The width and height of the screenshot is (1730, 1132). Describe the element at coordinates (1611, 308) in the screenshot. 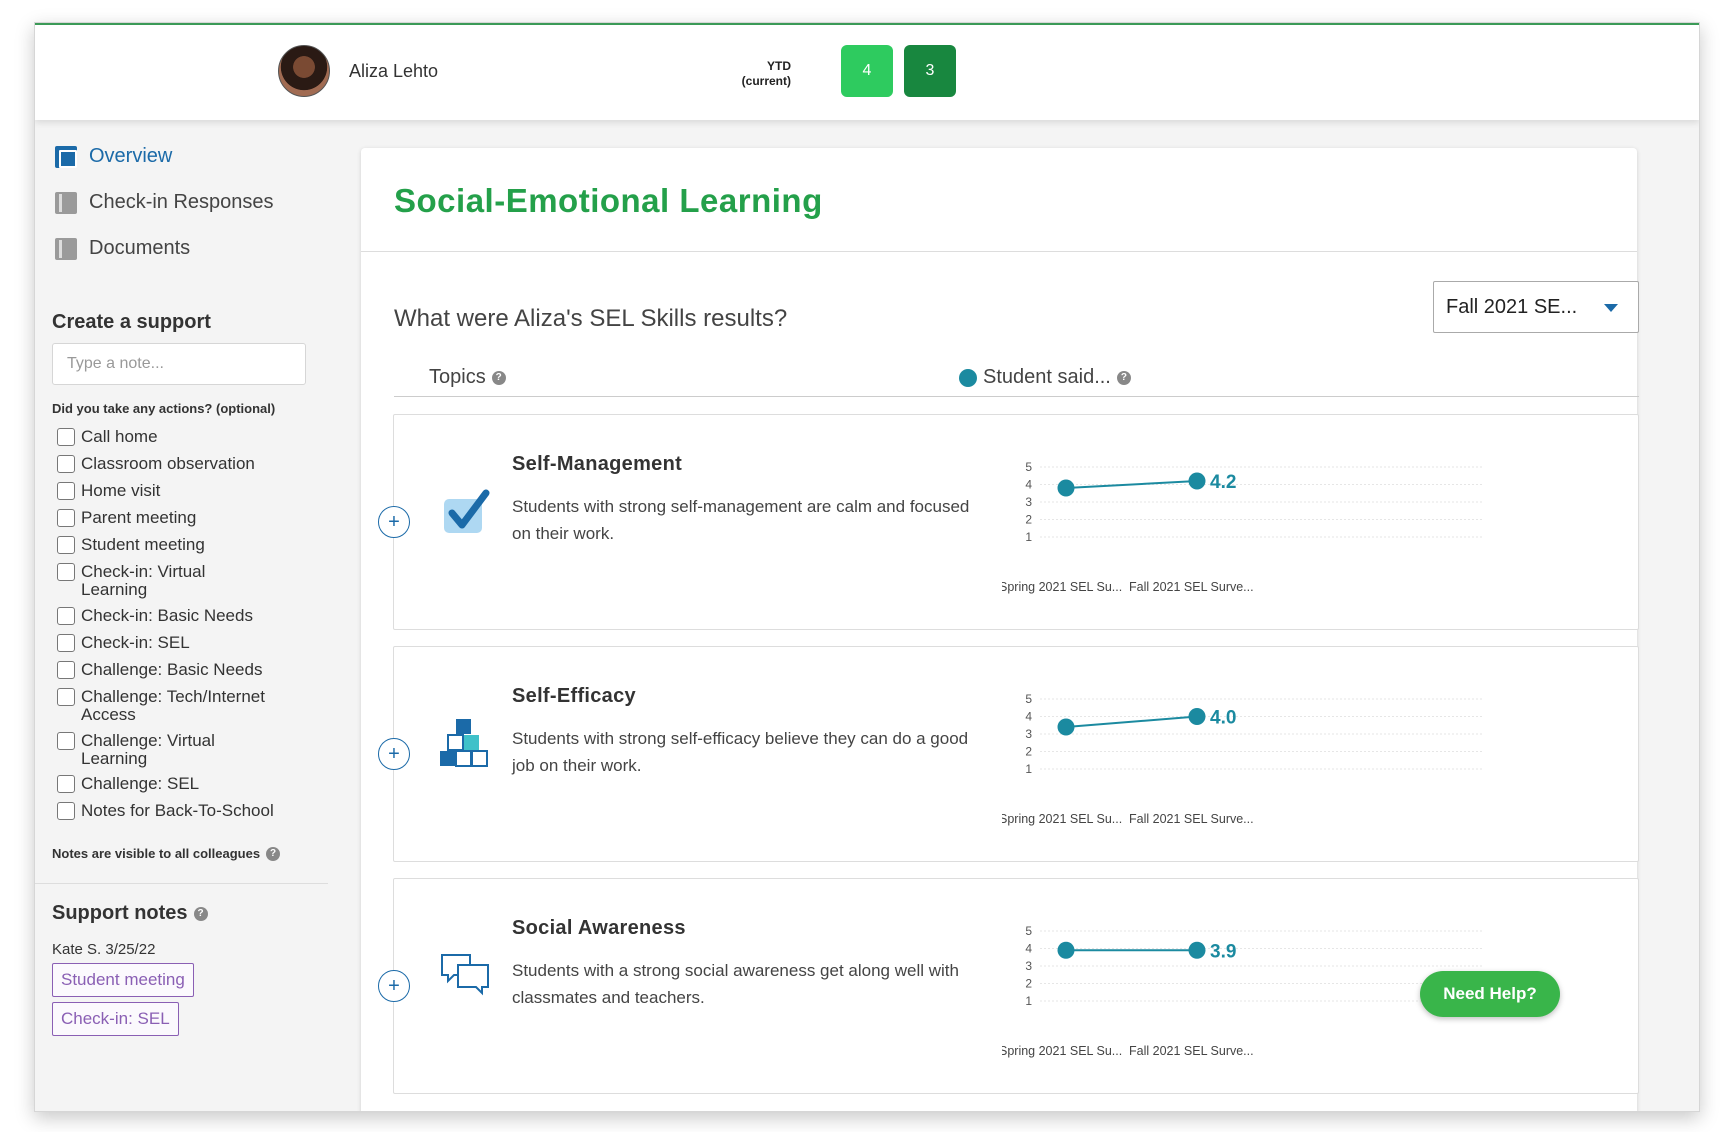

I see `chevron-down-icon` at that location.